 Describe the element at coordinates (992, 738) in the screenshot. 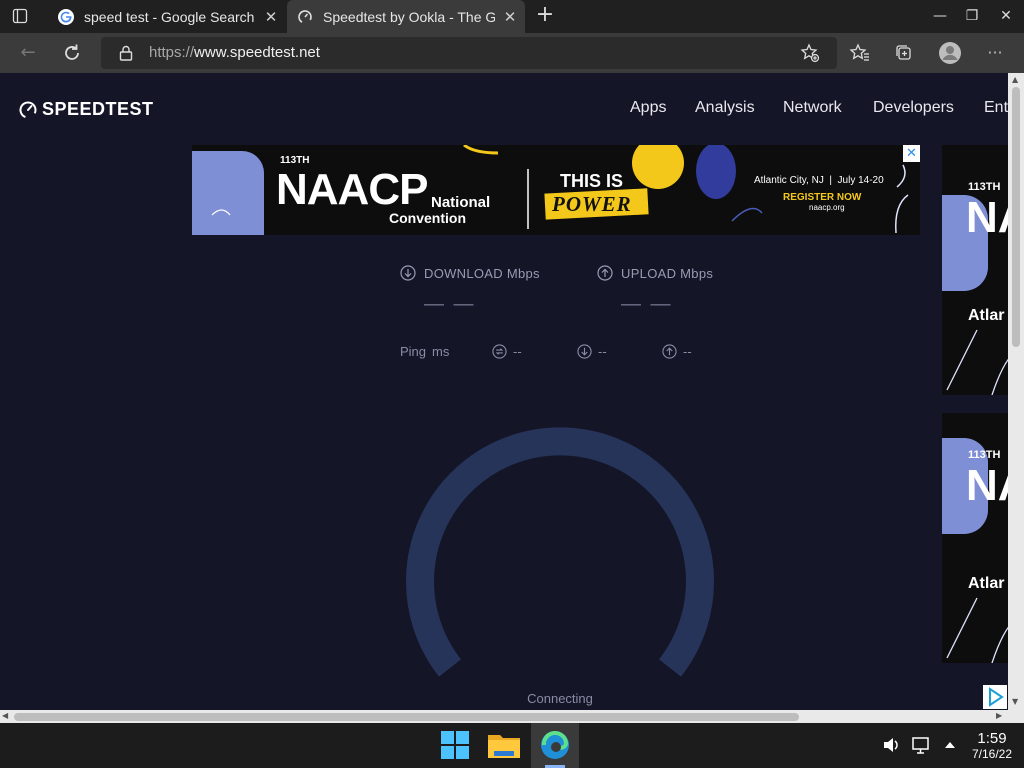

I see `clock-time: 1:59` at that location.